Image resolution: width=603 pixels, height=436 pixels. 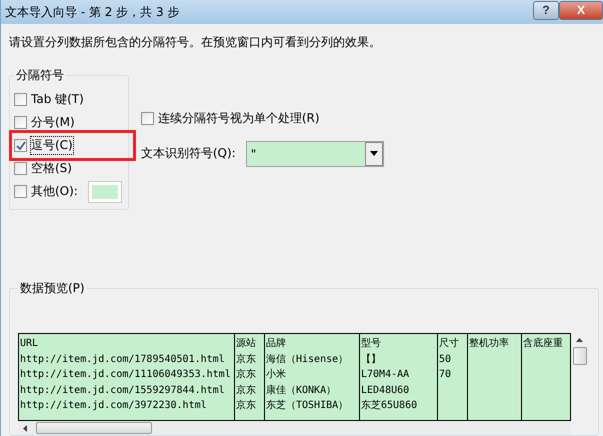 What do you see at coordinates (449, 343) in the screenshot?
I see `table-cell-text: 尺寸` at bounding box center [449, 343].